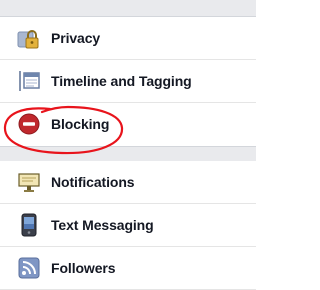 The image size is (320, 290). I want to click on blocking-icon, so click(29, 124).